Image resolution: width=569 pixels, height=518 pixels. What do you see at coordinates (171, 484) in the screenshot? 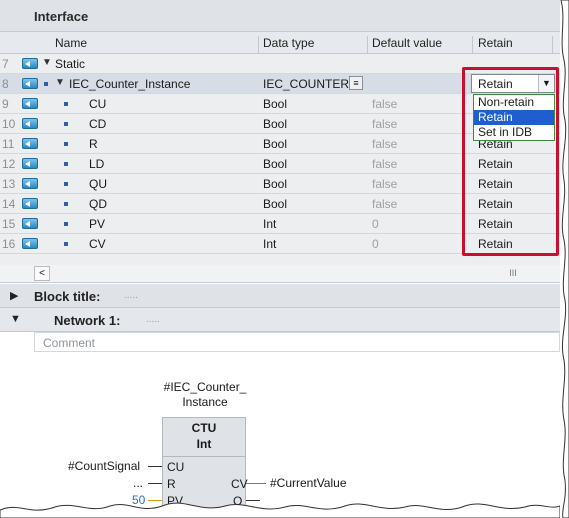
I see `pin-r: R` at bounding box center [171, 484].